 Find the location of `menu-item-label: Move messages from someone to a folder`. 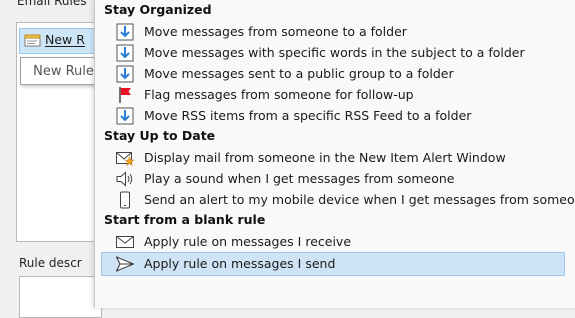

menu-item-label: Move messages from someone to a folder is located at coordinates (275, 31).